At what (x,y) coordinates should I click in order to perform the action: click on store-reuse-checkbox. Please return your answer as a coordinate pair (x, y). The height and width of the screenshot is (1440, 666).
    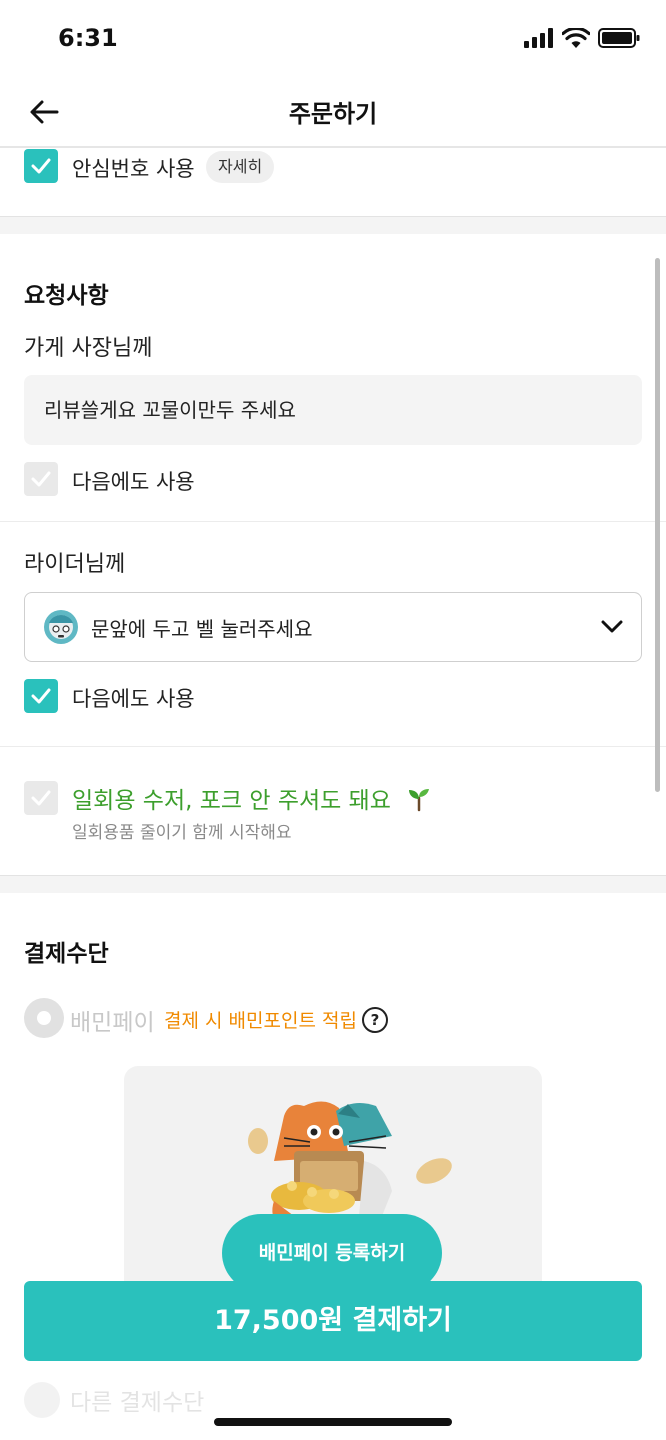
    Looking at the image, I should click on (41, 479).